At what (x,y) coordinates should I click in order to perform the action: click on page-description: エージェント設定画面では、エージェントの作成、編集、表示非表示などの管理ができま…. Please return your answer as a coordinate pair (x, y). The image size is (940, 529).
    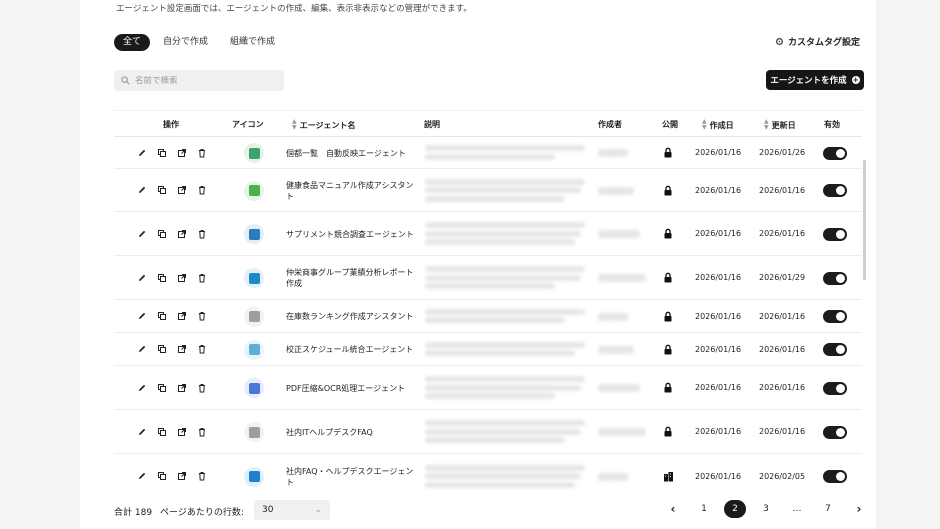
    Looking at the image, I should click on (294, 9).